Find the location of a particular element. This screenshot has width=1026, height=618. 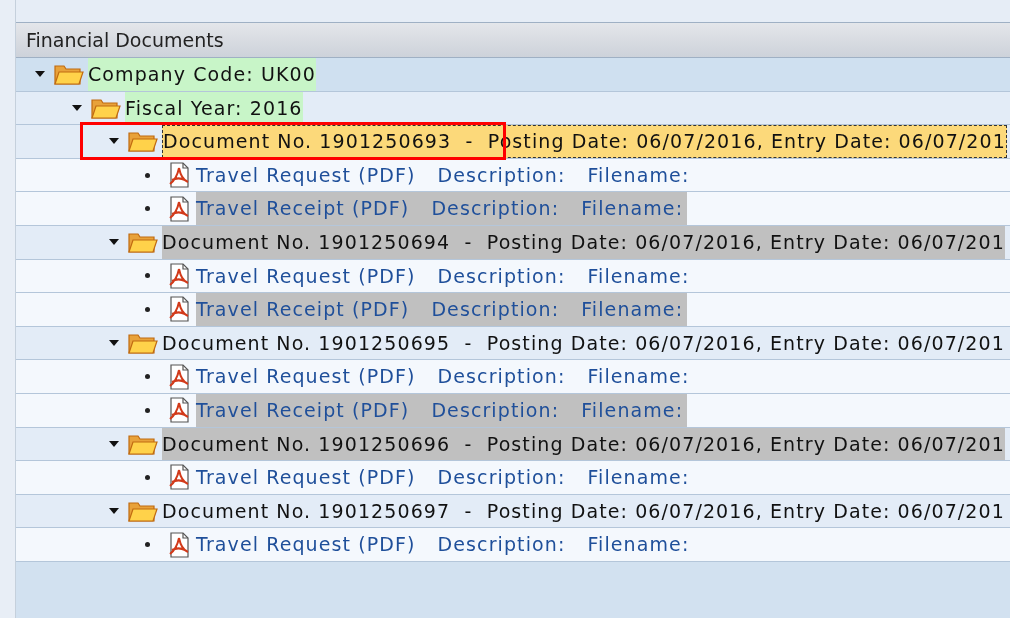

panel-header: Financial Documents is located at coordinates (513, 40).